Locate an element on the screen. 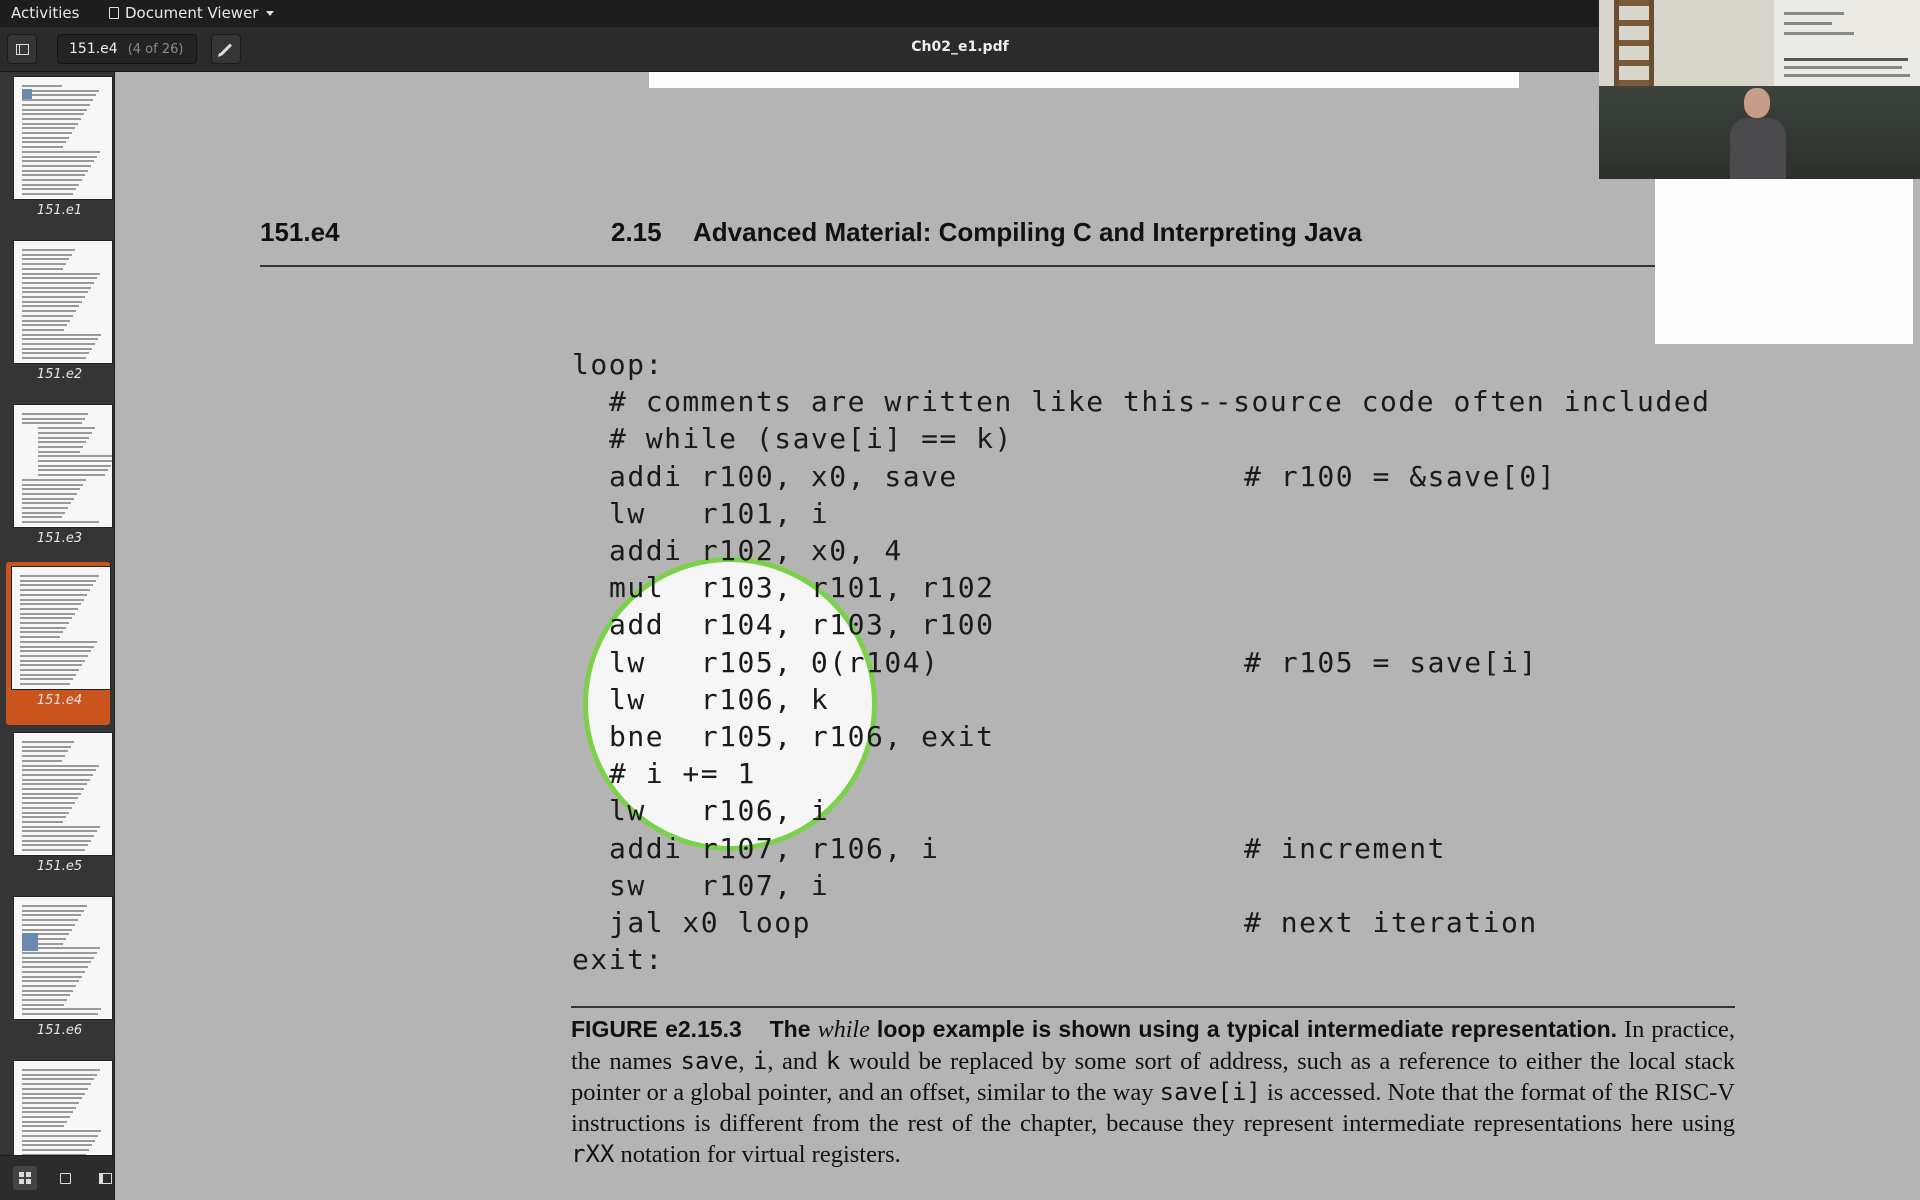  caption-code-save-i: save[i] is located at coordinates (1210, 1092).